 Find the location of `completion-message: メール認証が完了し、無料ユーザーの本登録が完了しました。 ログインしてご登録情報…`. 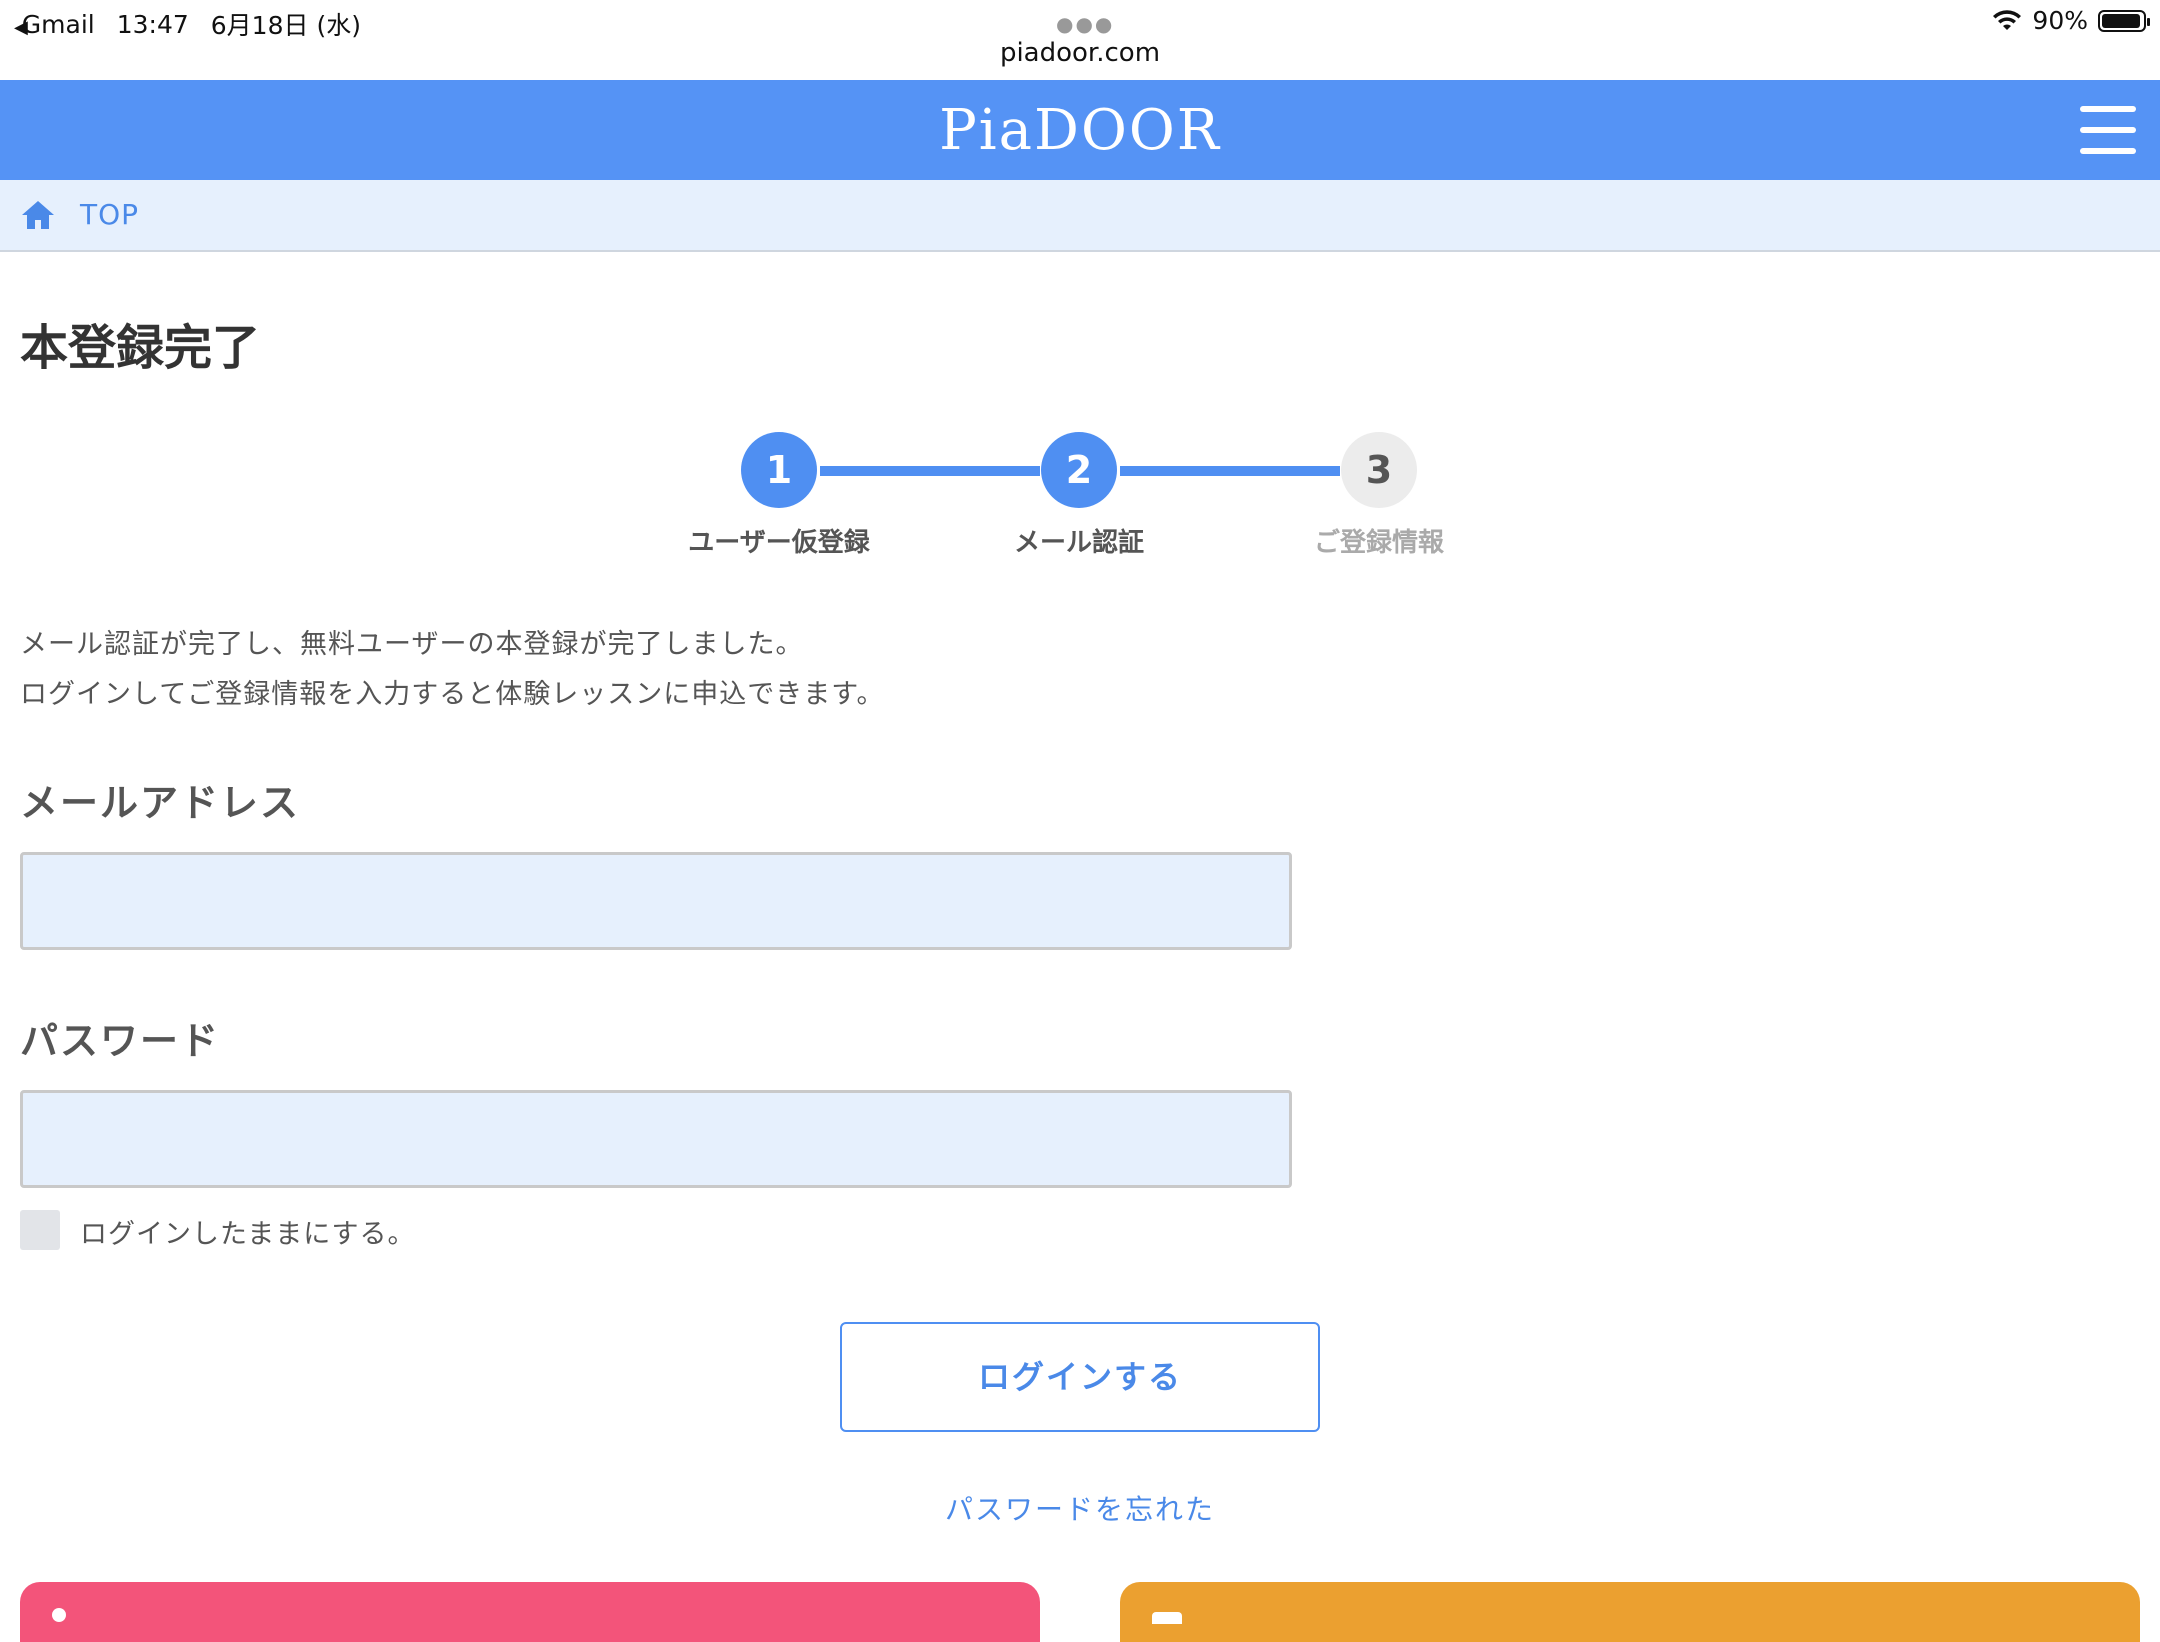

completion-message: メール認証が完了し、無料ユーザーの本登録が完了しました。 ログインしてご登録情報… is located at coordinates (452, 670).